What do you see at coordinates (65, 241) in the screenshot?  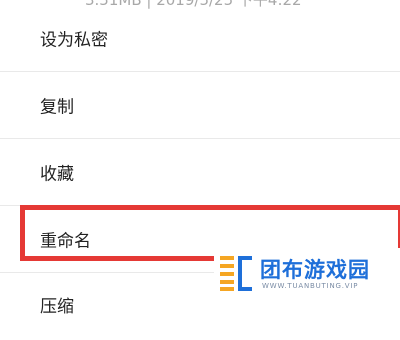 I see `menu-item-label: 重命名` at bounding box center [65, 241].